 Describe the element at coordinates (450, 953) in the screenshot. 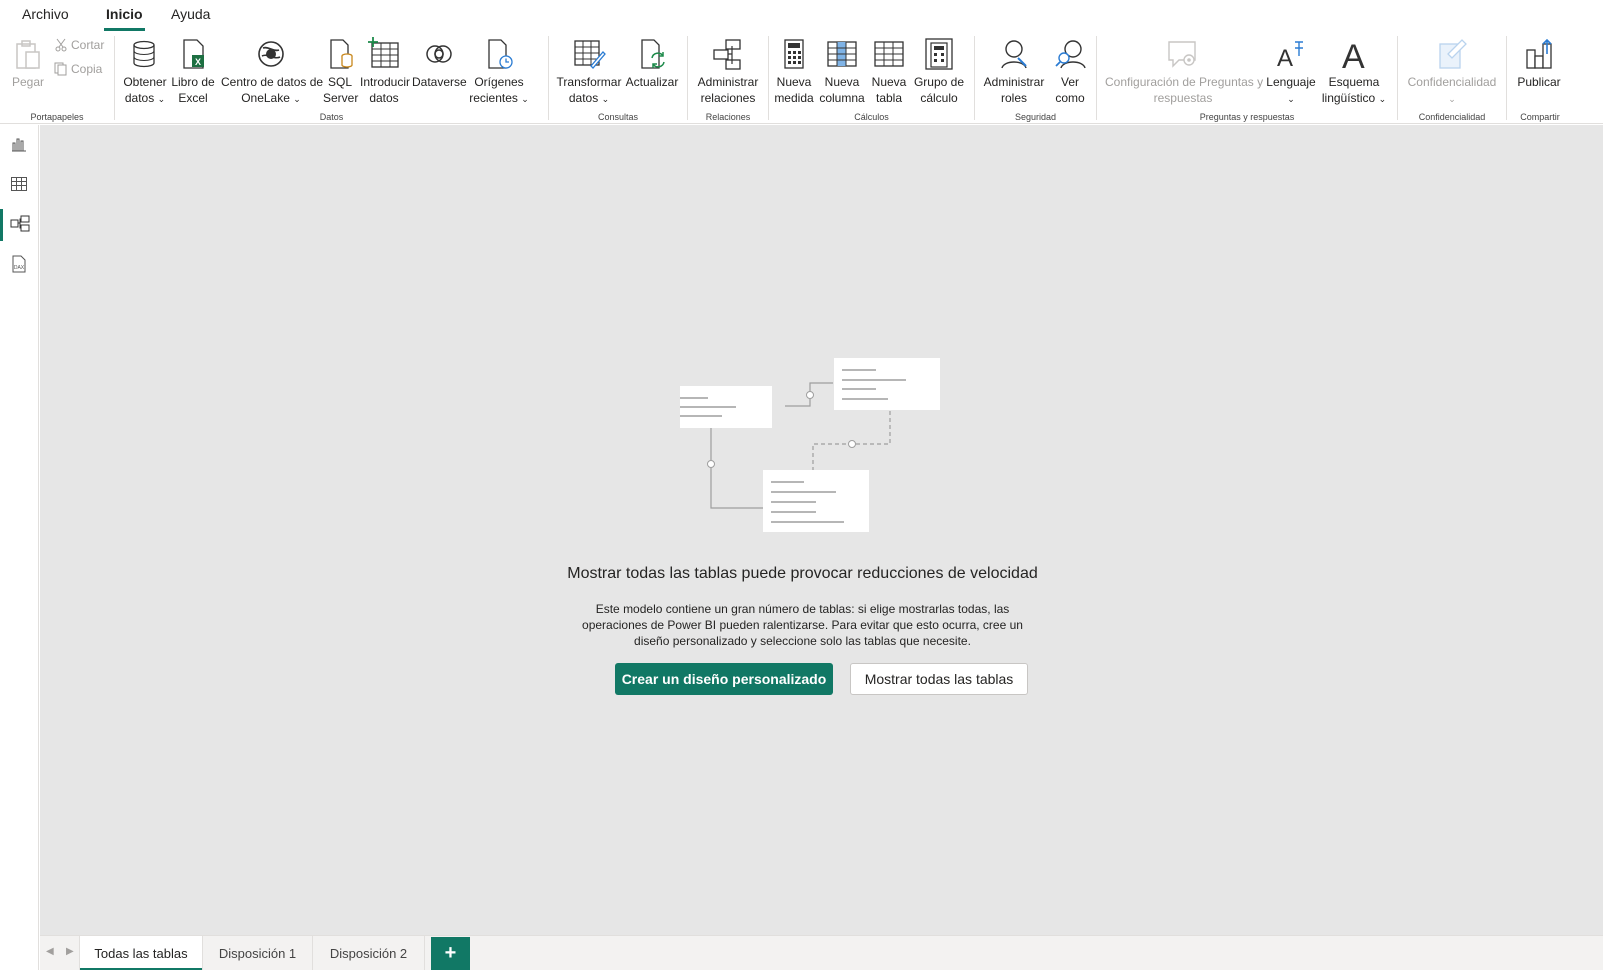

I see `add-layout-button: +` at that location.